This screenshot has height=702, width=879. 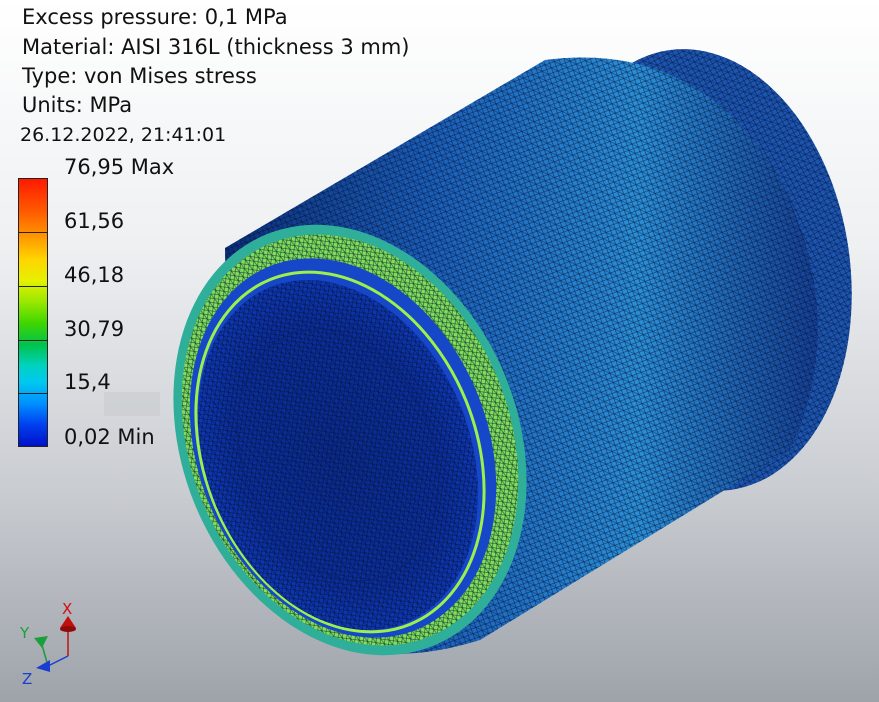 What do you see at coordinates (24, 633) in the screenshot?
I see `y-axis-label: Y` at bounding box center [24, 633].